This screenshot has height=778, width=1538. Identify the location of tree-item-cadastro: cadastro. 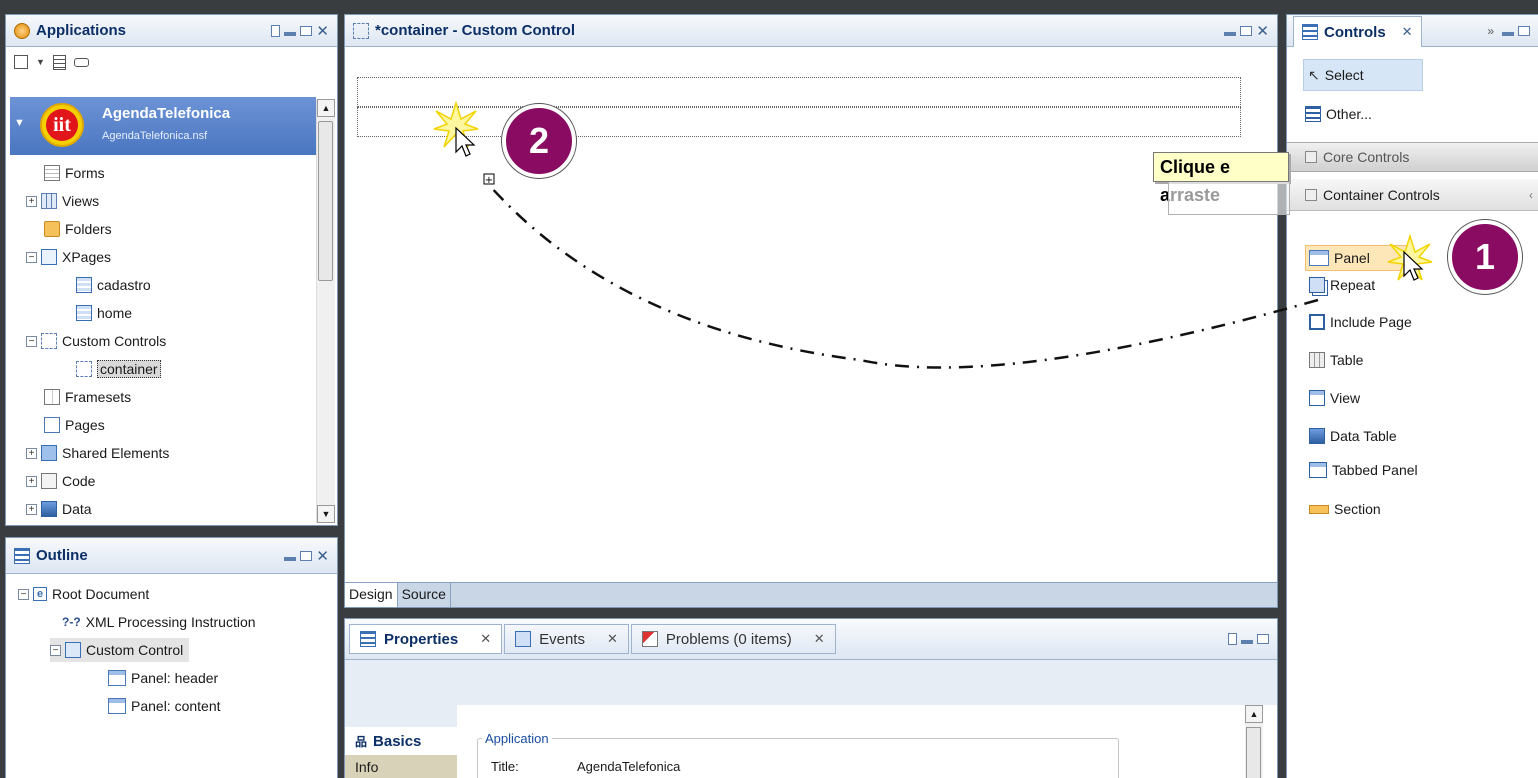
(113, 285).